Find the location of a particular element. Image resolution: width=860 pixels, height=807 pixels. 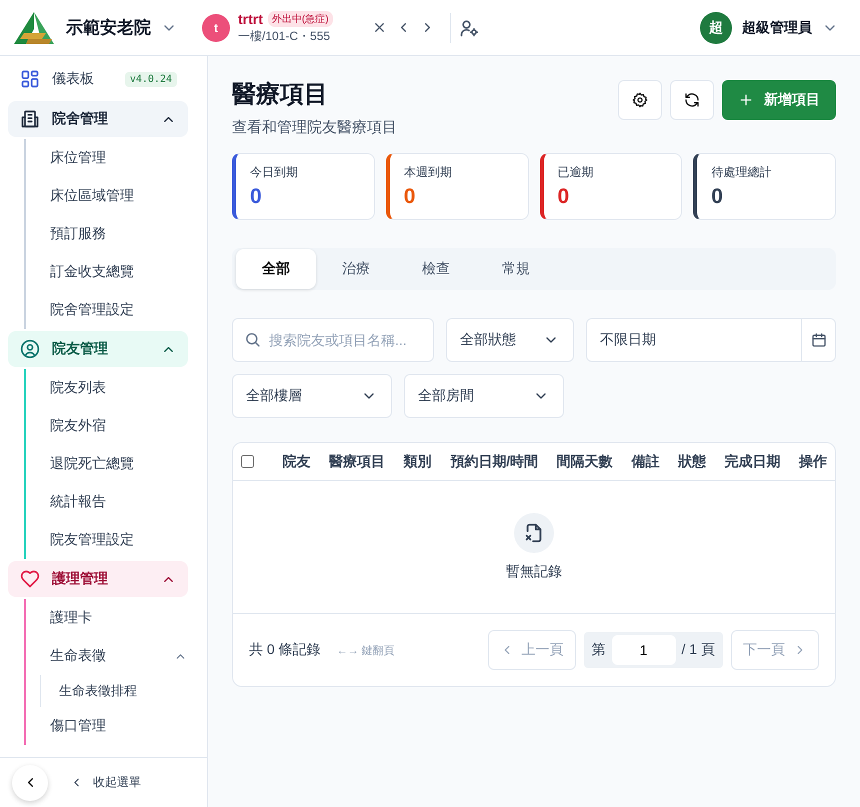

menu-item: 院友列表 is located at coordinates (118, 388).